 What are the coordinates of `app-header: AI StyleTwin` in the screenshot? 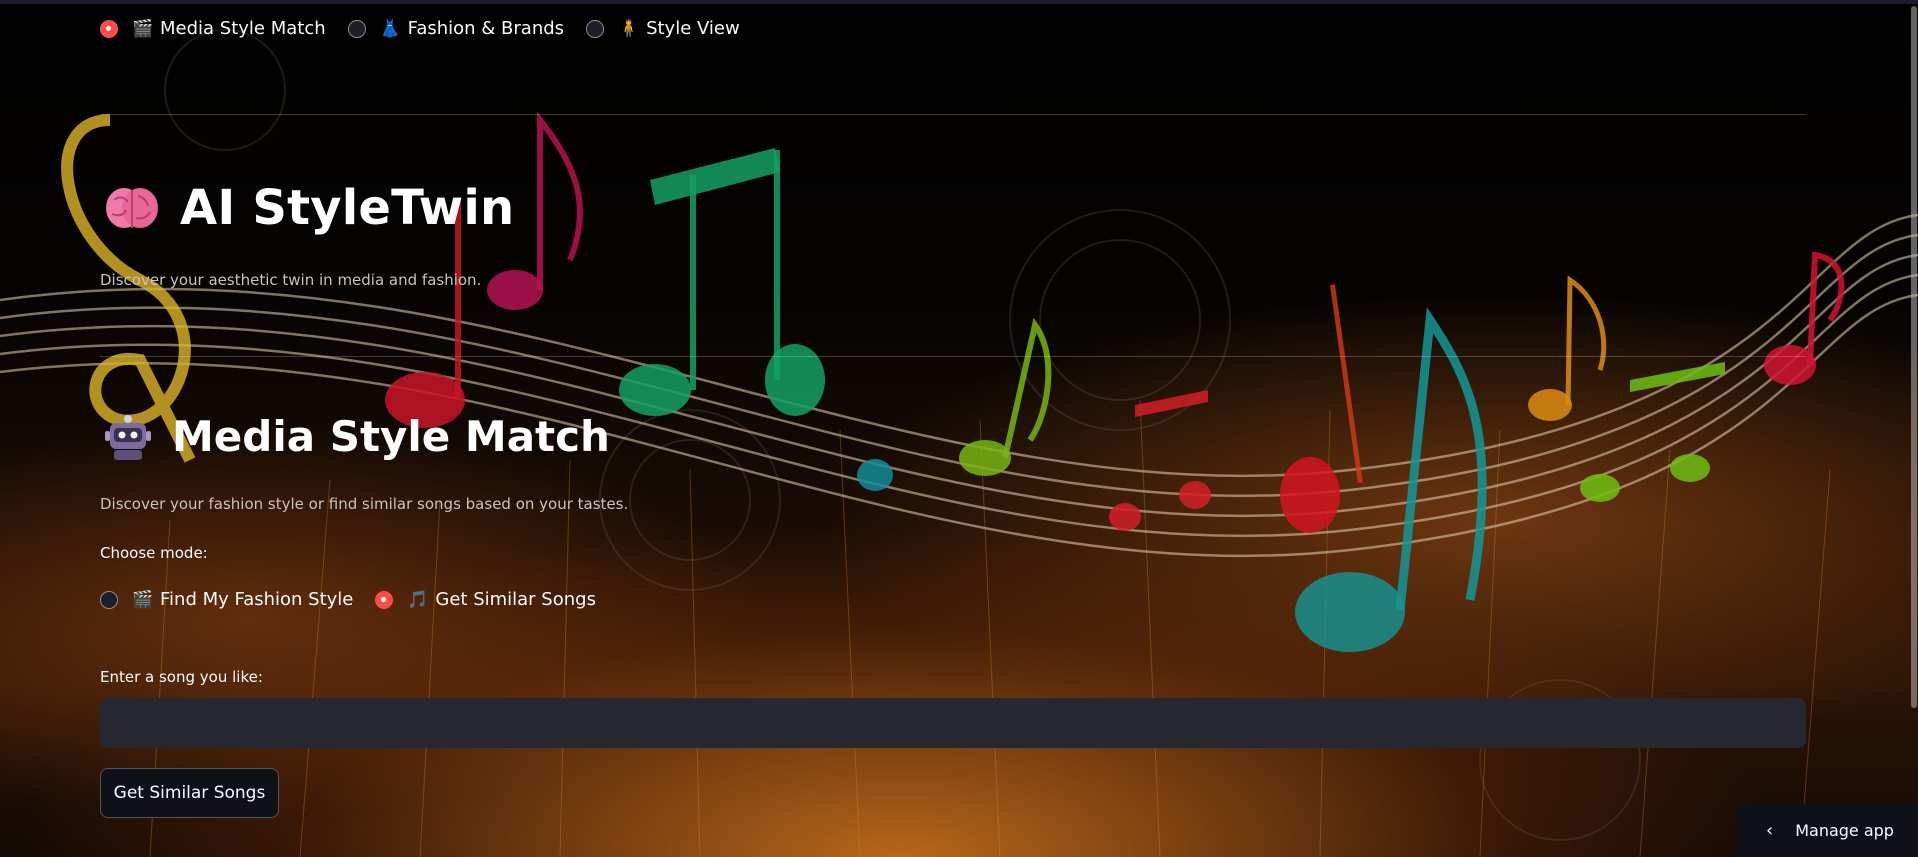 It's located at (309, 208).